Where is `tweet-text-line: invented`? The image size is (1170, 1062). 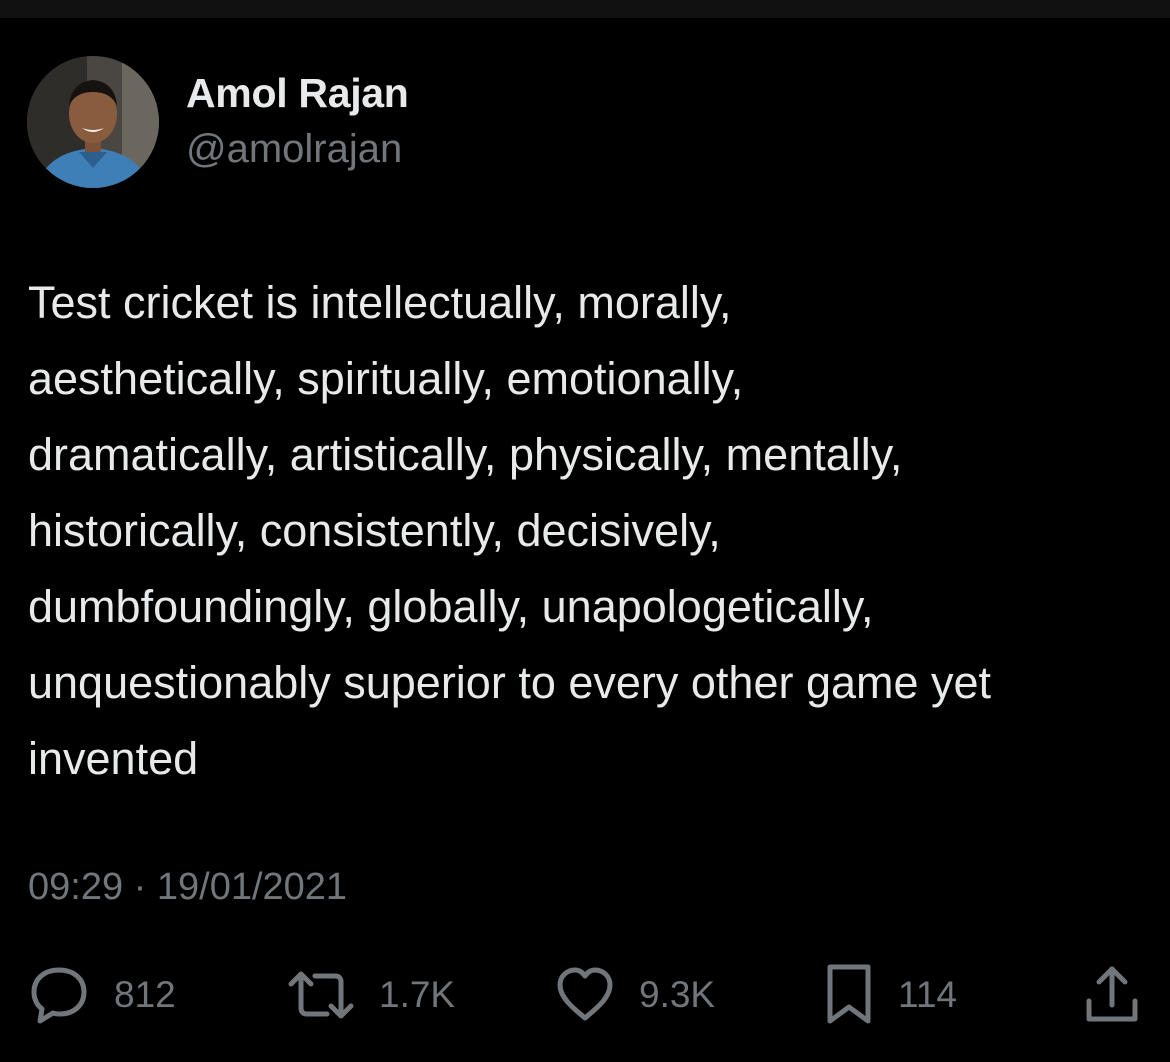 tweet-text-line: invented is located at coordinates (113, 758).